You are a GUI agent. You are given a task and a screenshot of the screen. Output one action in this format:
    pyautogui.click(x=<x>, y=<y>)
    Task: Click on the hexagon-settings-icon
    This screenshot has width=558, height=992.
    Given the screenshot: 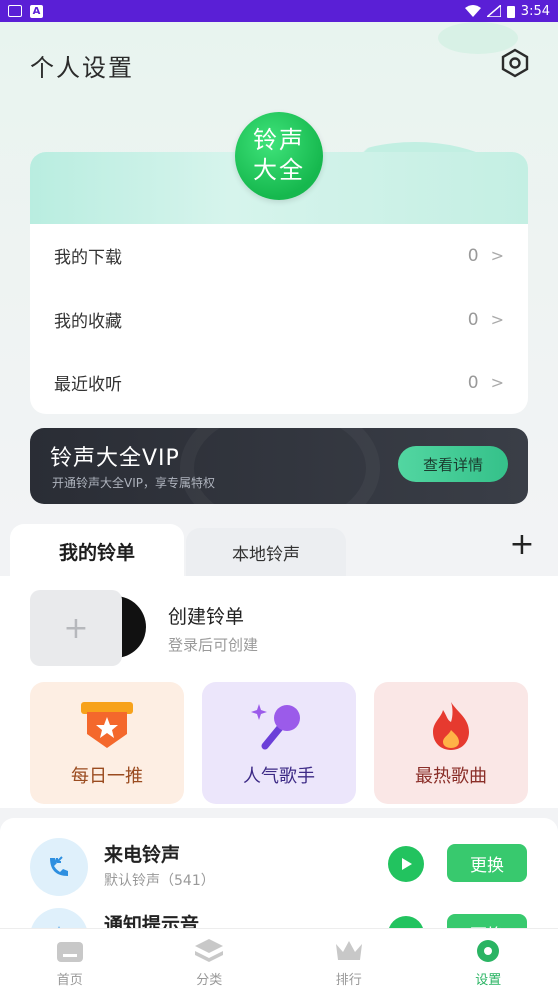 What is the action you would take?
    pyautogui.click(x=515, y=63)
    